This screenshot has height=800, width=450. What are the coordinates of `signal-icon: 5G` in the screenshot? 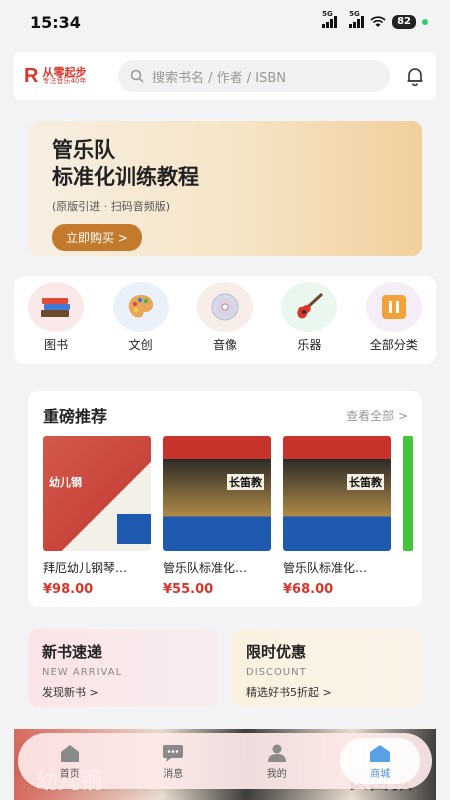 It's located at (330, 19).